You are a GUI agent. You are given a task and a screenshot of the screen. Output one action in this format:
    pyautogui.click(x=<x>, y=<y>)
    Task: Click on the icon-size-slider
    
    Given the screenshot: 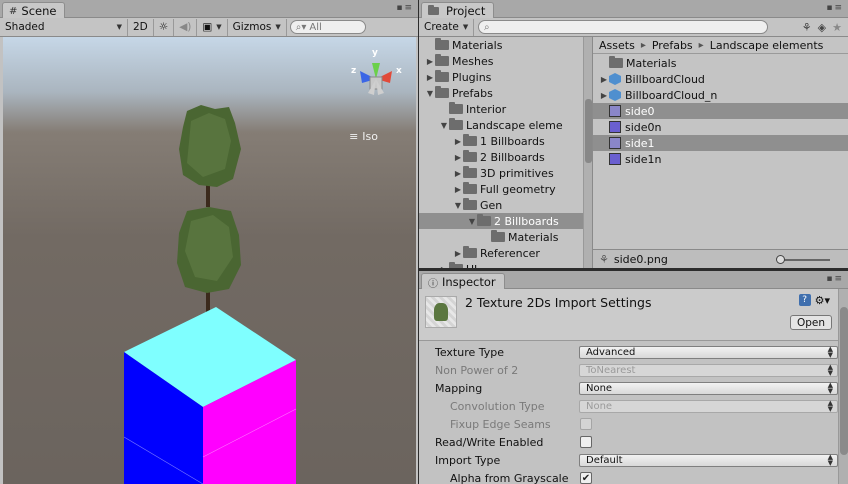 What is the action you would take?
    pyautogui.click(x=803, y=259)
    